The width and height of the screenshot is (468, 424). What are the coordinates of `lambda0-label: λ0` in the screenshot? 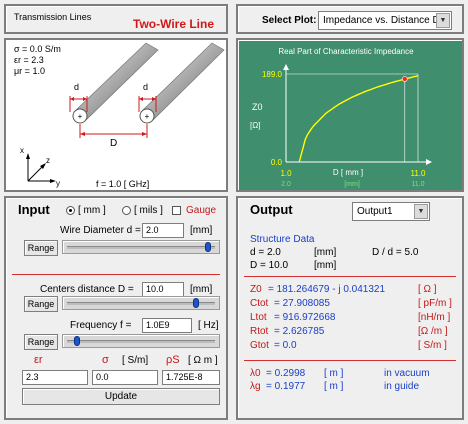 It's located at (255, 373).